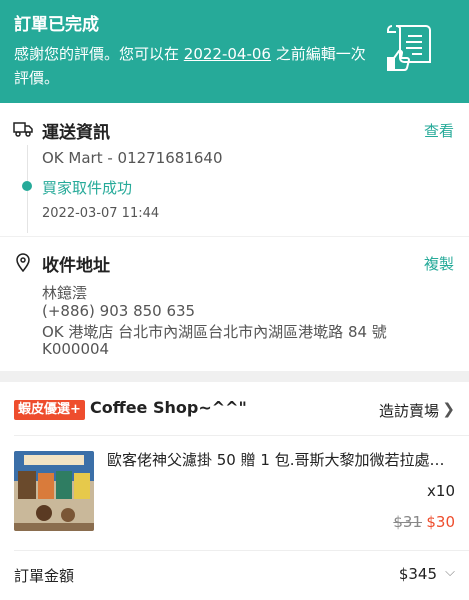 The width and height of the screenshot is (469, 600). I want to click on order-total-value: $345, so click(418, 574).